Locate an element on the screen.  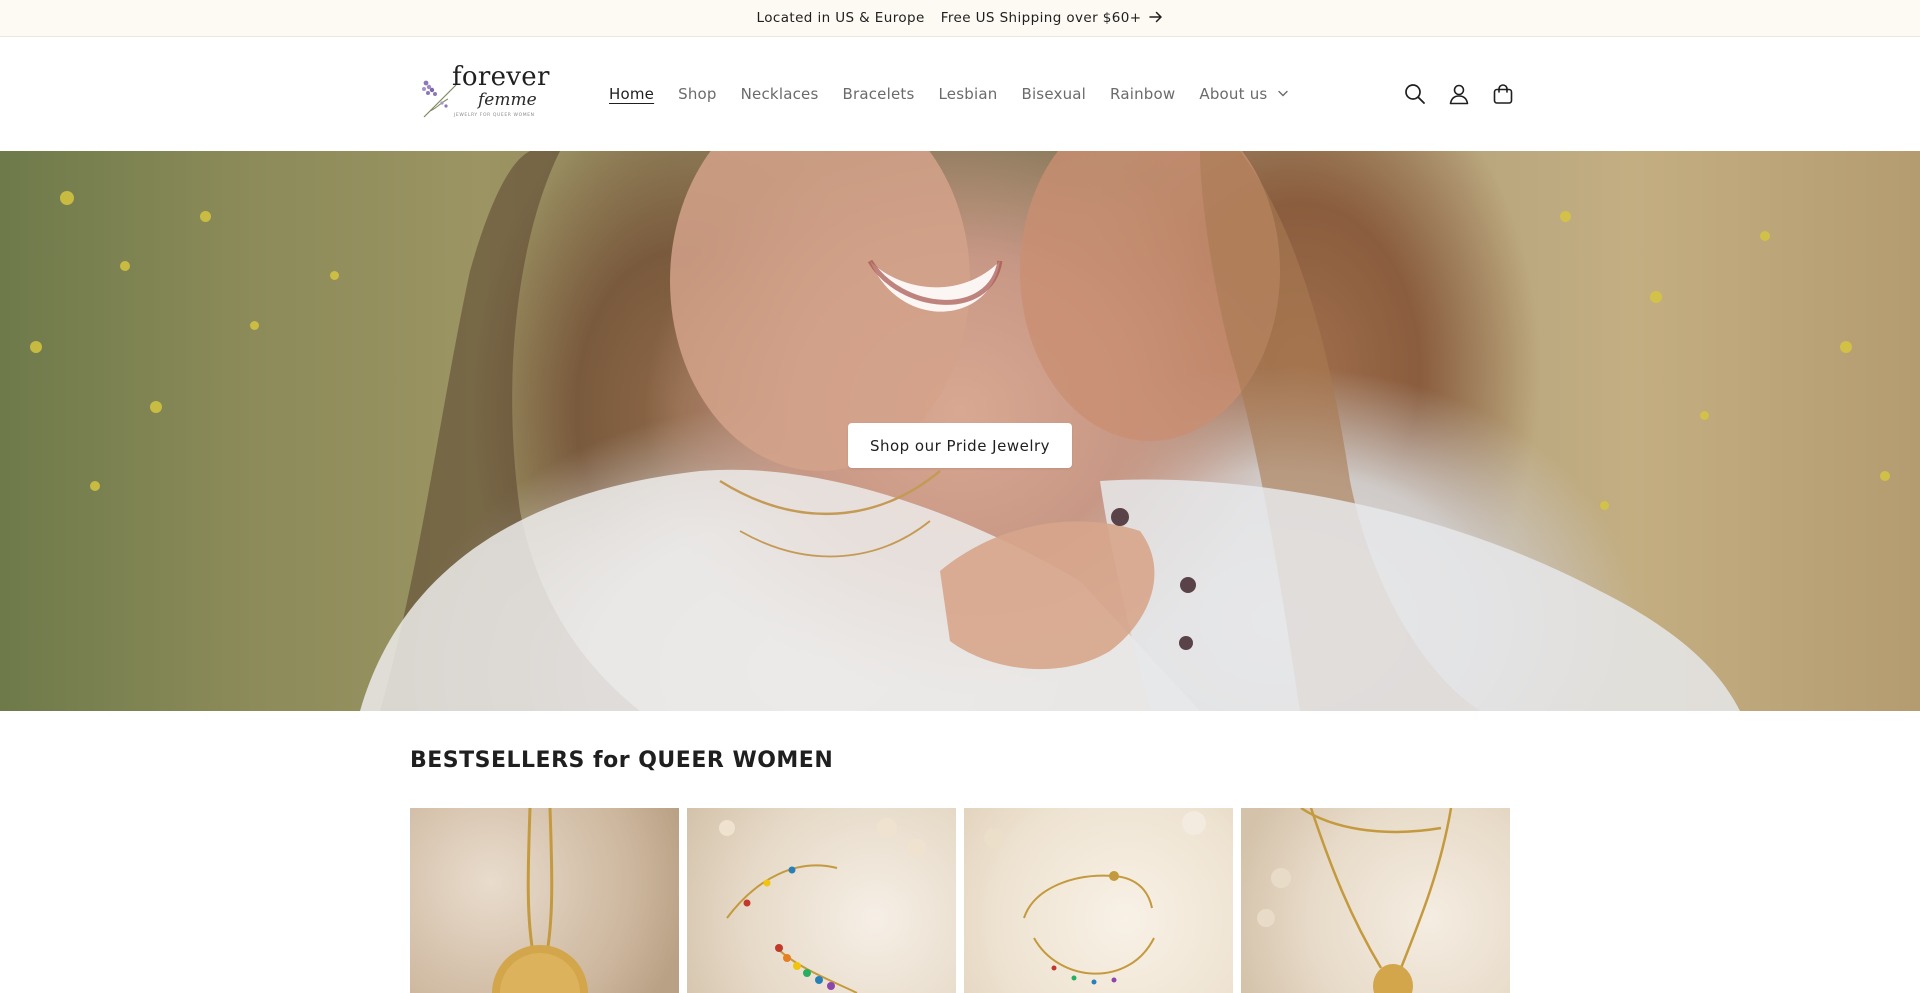
bestsellers-grid is located at coordinates (960, 900).